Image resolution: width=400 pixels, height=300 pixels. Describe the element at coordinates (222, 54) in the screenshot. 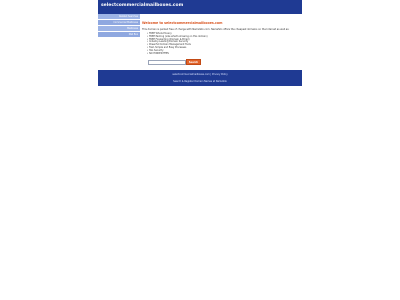

I see `feature-item: NO HIDDEN FEES` at that location.